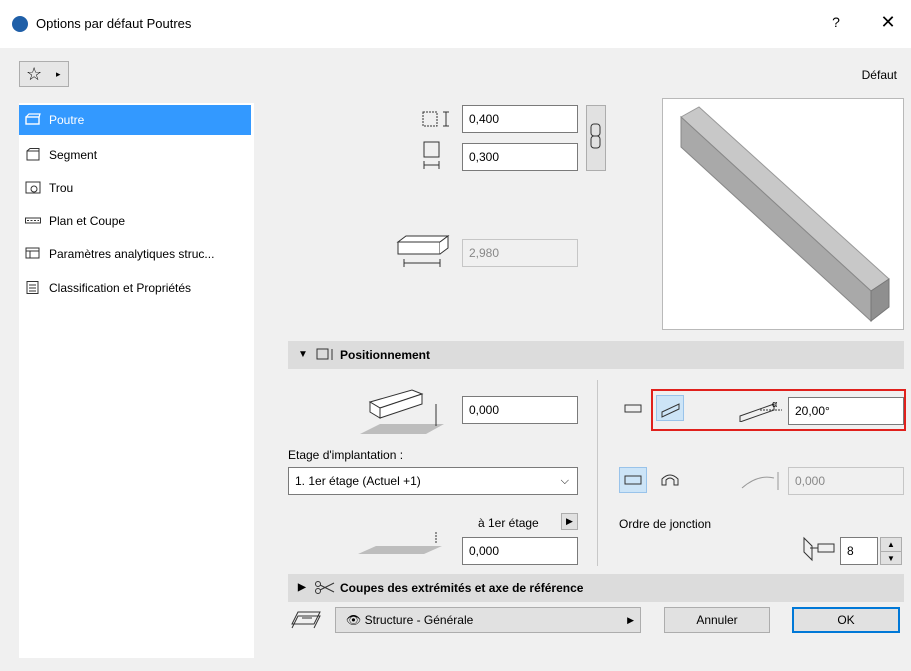 The width and height of the screenshot is (911, 671). I want to click on scissors-icon, so click(325, 587).